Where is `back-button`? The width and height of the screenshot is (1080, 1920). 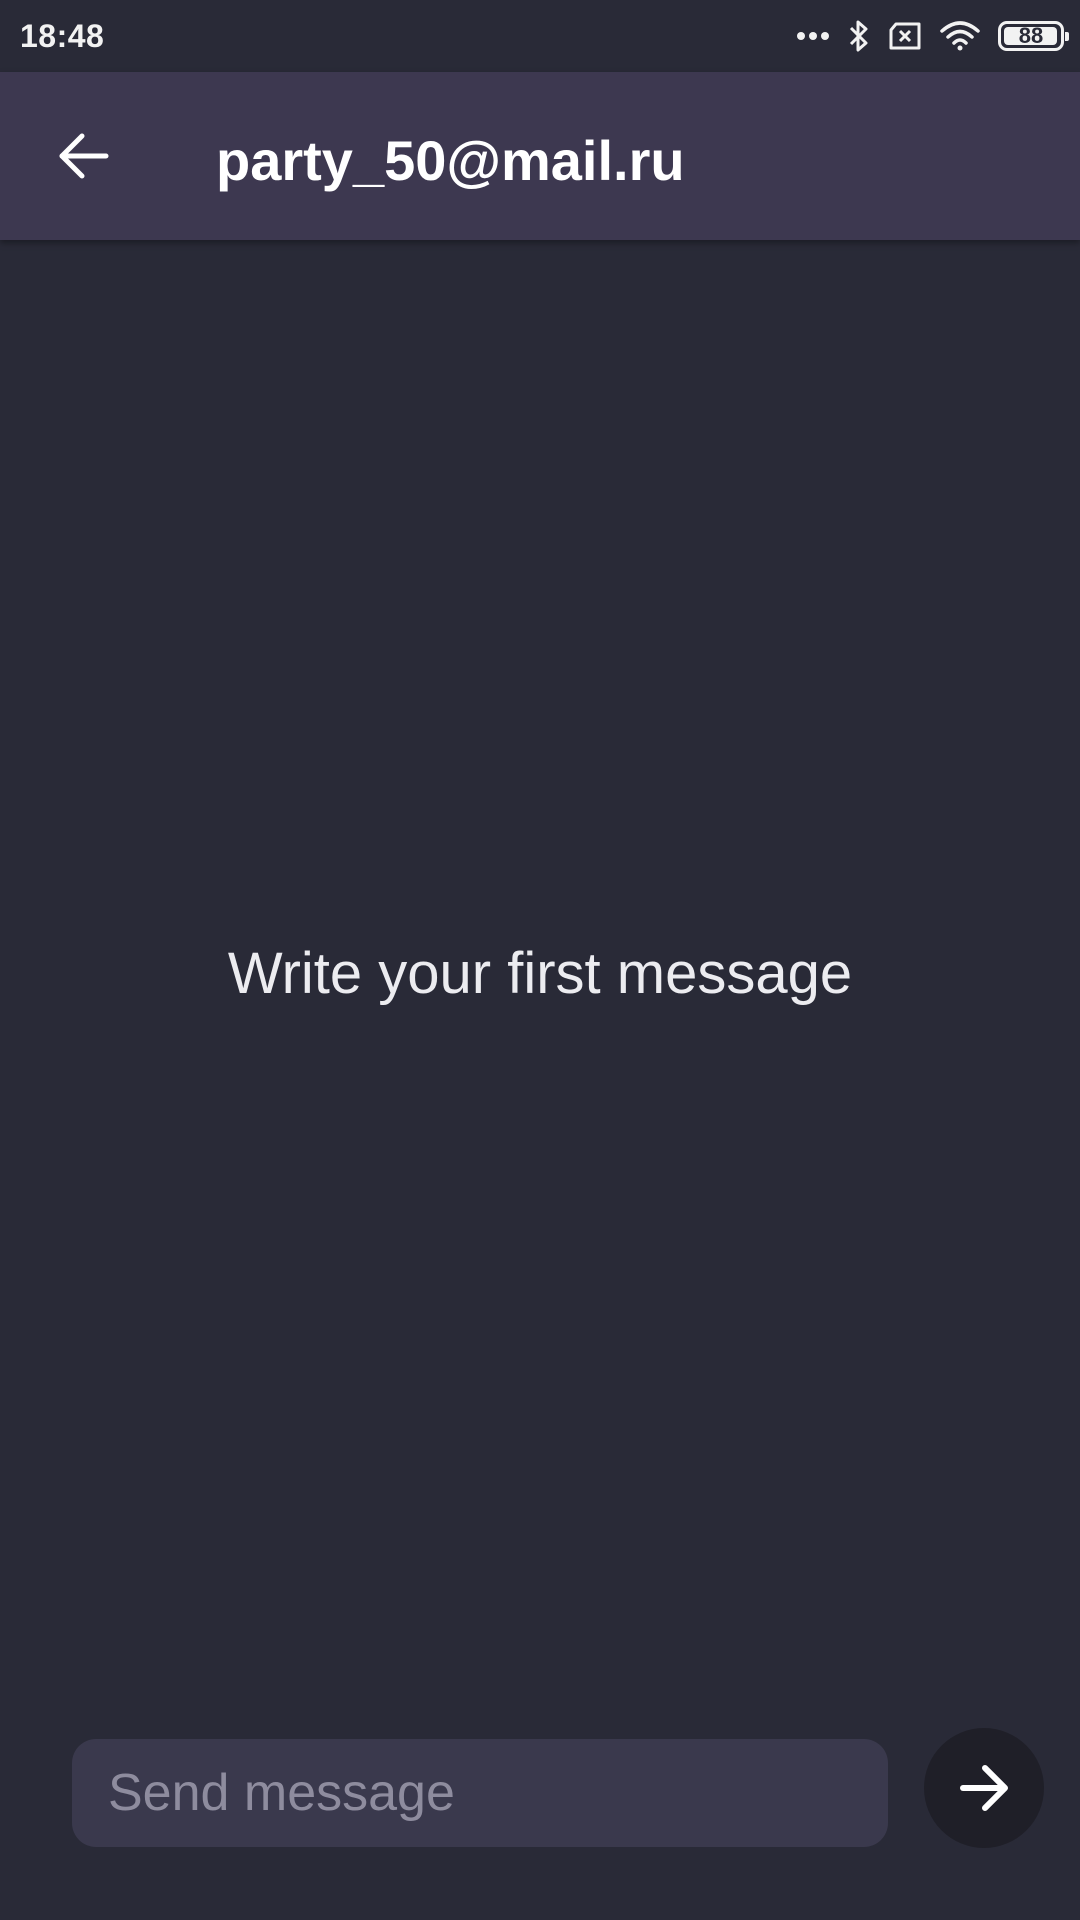 back-button is located at coordinates (84, 156).